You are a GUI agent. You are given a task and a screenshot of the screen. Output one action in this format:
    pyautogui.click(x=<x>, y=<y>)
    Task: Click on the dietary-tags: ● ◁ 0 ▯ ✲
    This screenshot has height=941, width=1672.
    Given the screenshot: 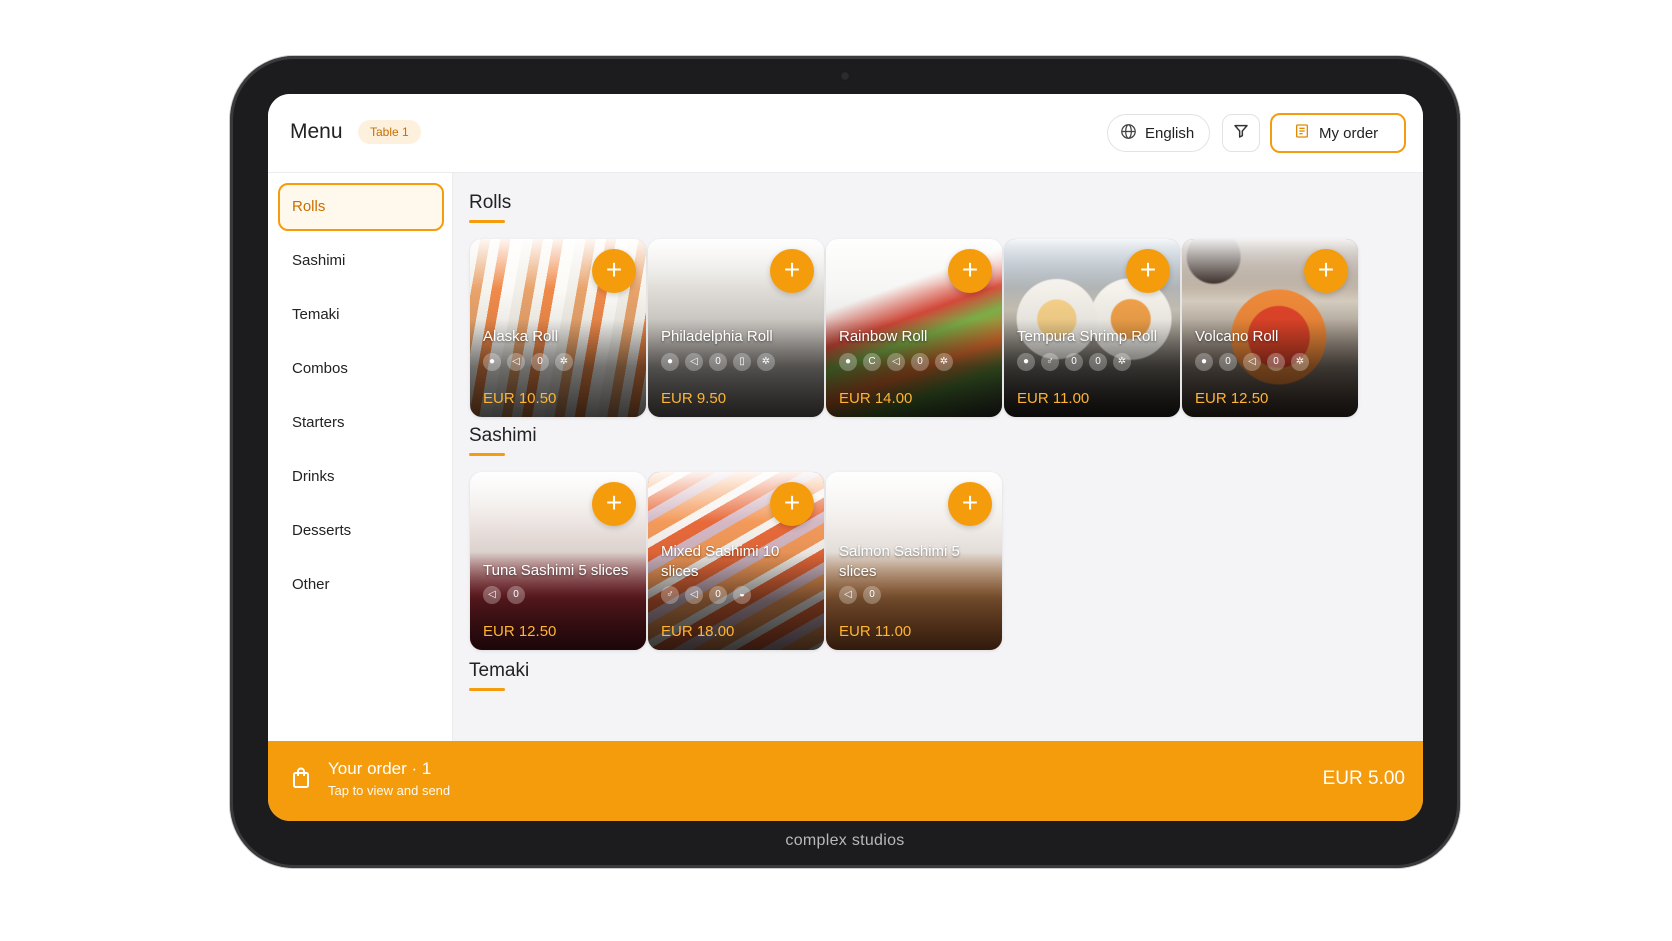 What is the action you would take?
    pyautogui.click(x=718, y=362)
    